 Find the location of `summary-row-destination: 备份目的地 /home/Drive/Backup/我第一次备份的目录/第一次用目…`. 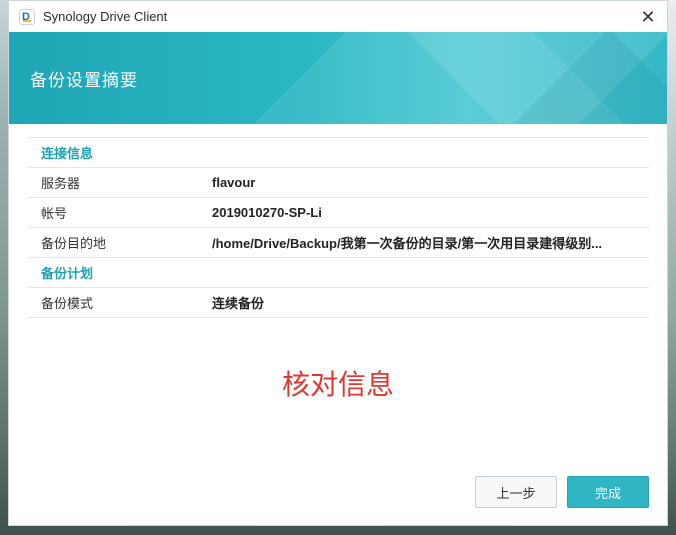

summary-row-destination: 备份目的地 /home/Drive/Backup/我第一次备份的目录/第一次用目… is located at coordinates (338, 243).